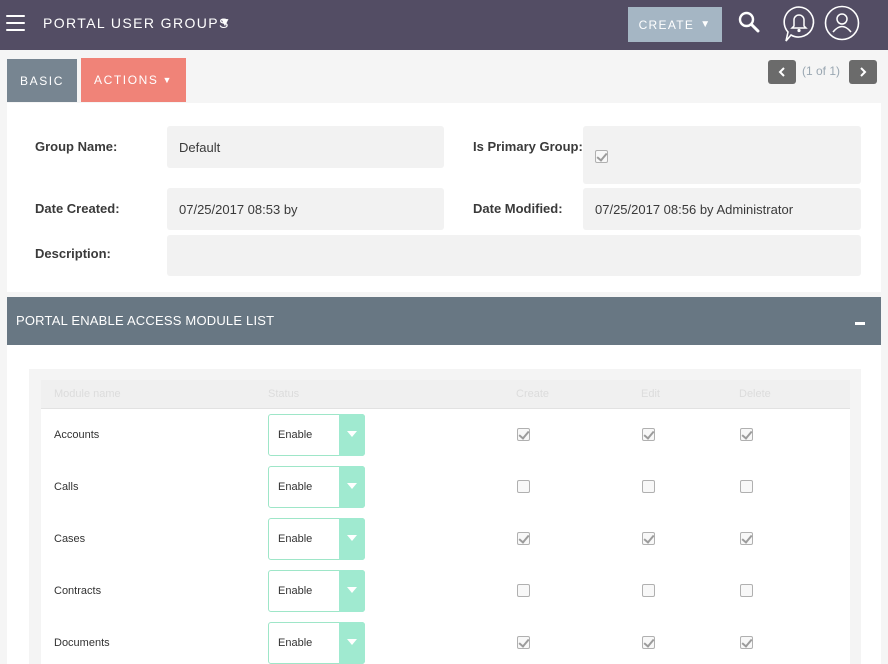 Image resolution: width=888 pixels, height=664 pixels. I want to click on module-name: Documents, so click(82, 643).